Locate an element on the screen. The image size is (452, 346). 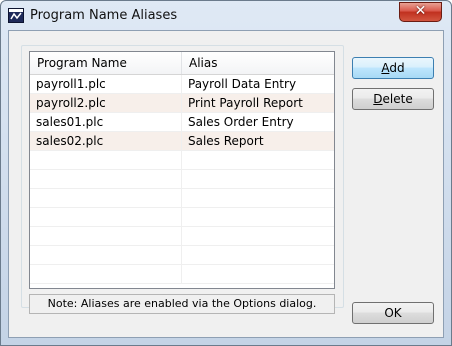
delete-button-label-suffix: elete is located at coordinates (397, 99).